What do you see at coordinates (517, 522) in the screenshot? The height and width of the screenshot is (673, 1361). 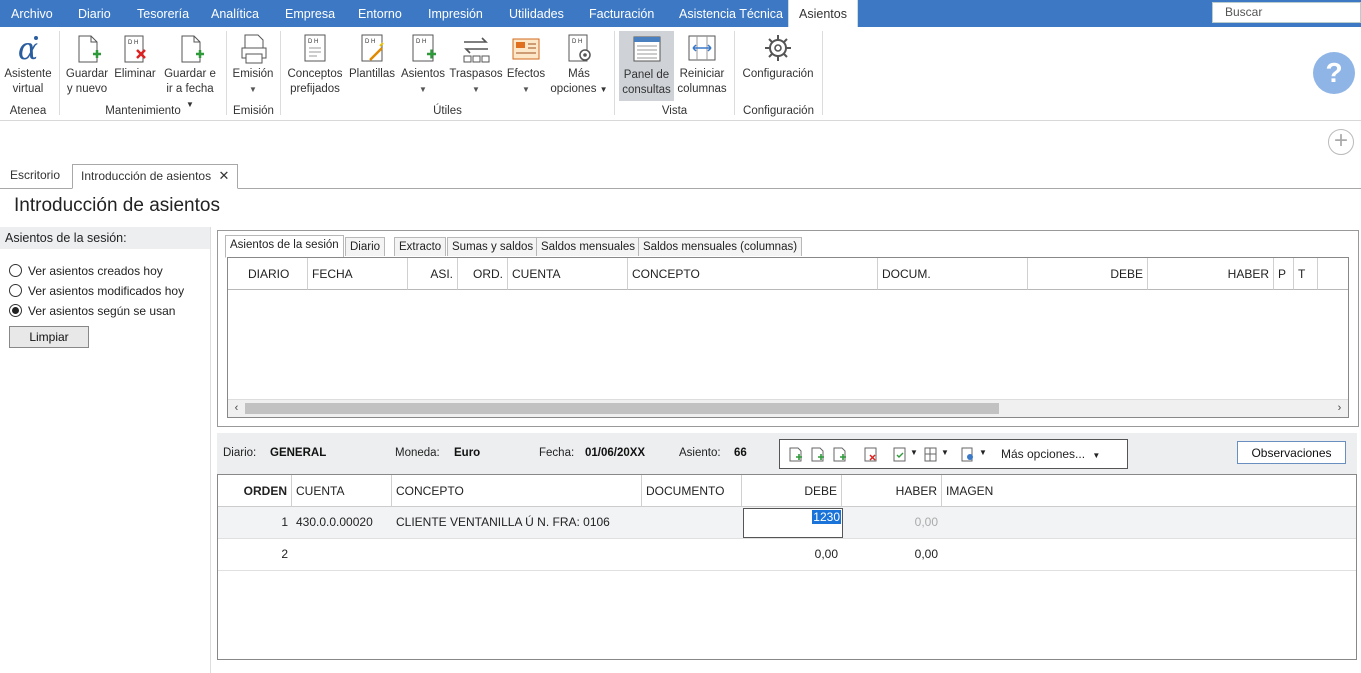 I see `concepto-cell: CLIENTE VENTANILLA Ú N. FRA: 0106` at bounding box center [517, 522].